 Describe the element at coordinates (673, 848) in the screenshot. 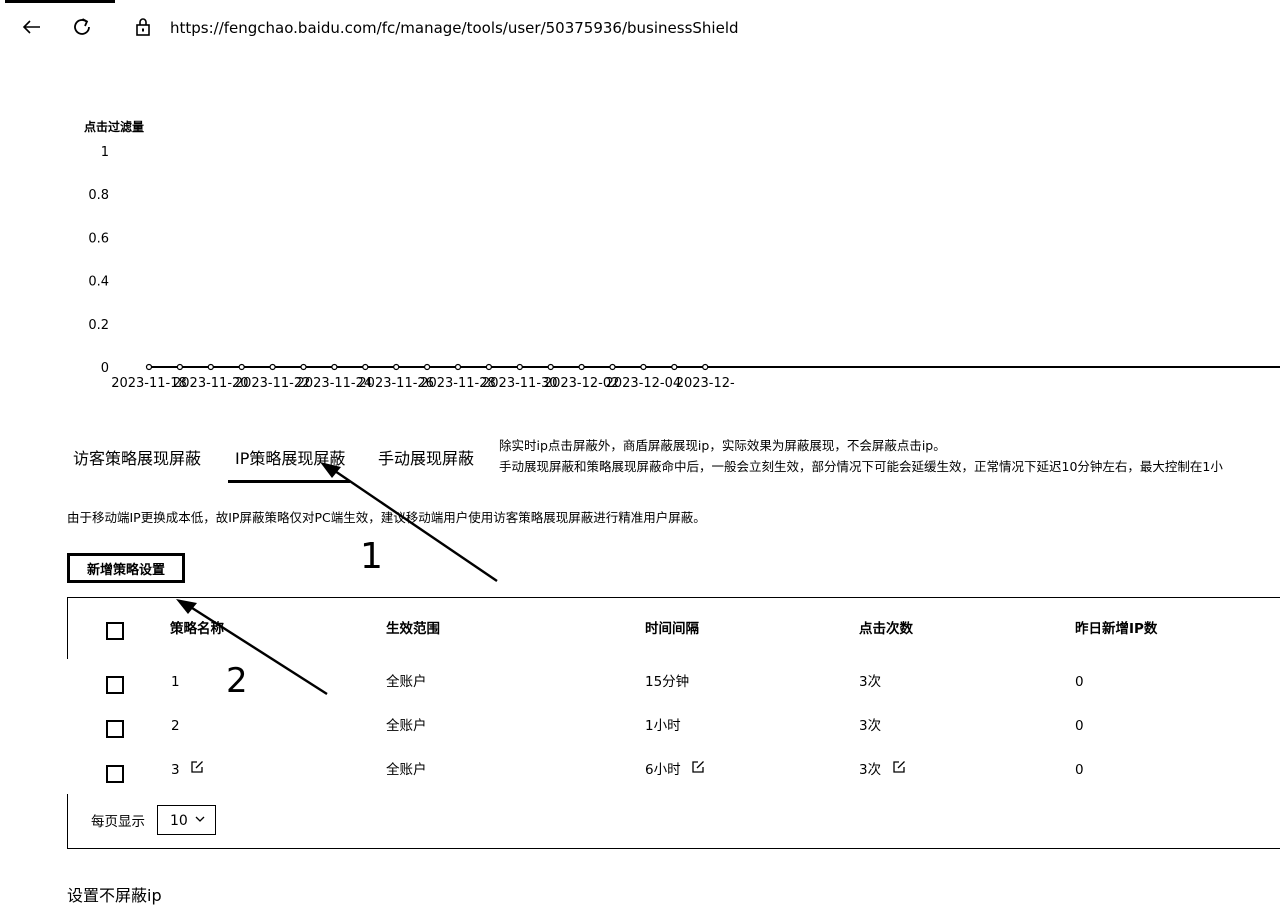

I see `table-border-bottom` at that location.